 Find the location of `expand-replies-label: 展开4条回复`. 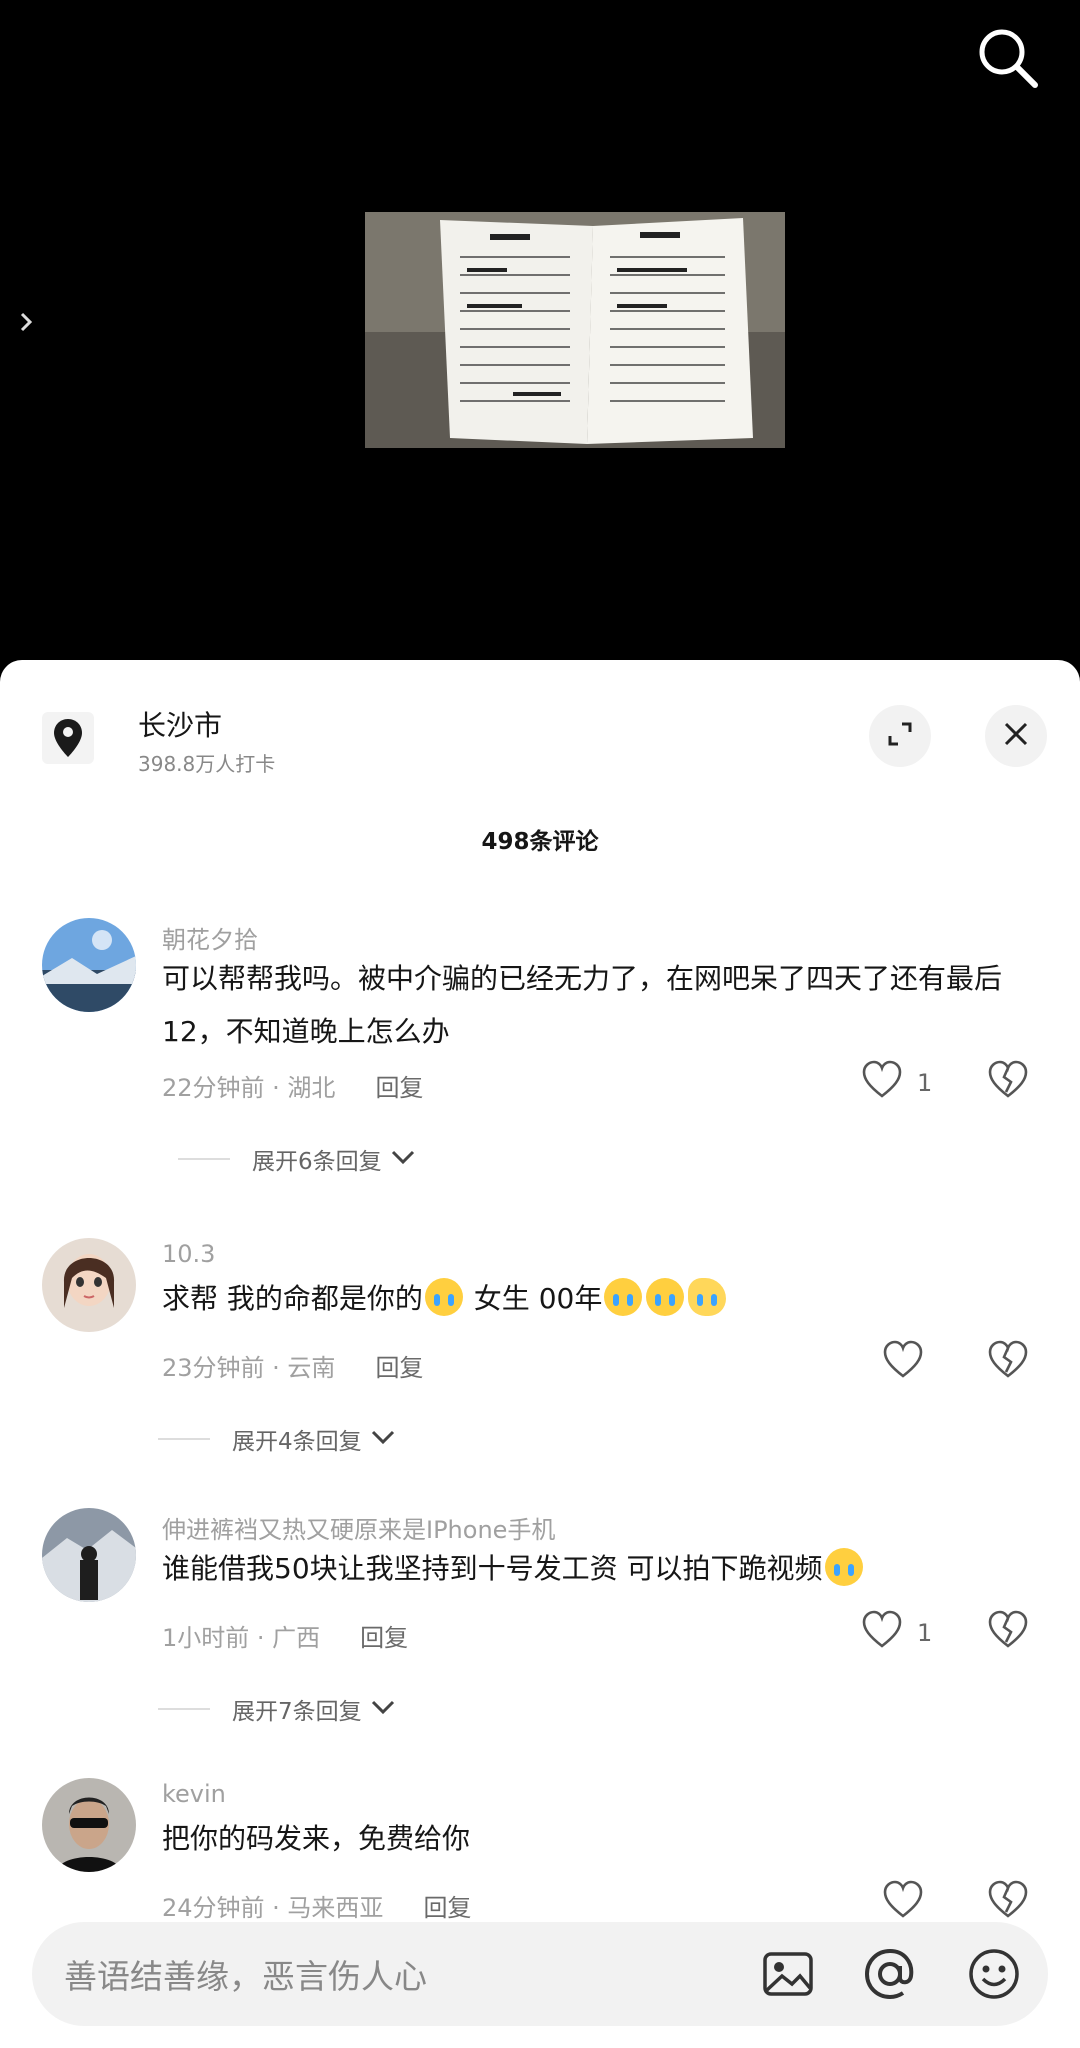

expand-replies-label: 展开4条回复 is located at coordinates (297, 1442).